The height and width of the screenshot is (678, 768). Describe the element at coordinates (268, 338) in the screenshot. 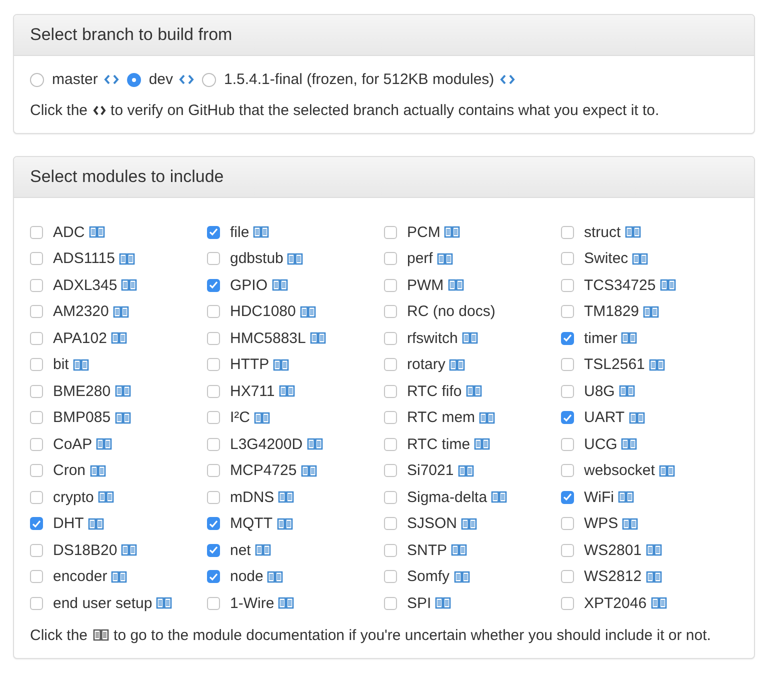

I see `module-label: HMC5883L` at that location.